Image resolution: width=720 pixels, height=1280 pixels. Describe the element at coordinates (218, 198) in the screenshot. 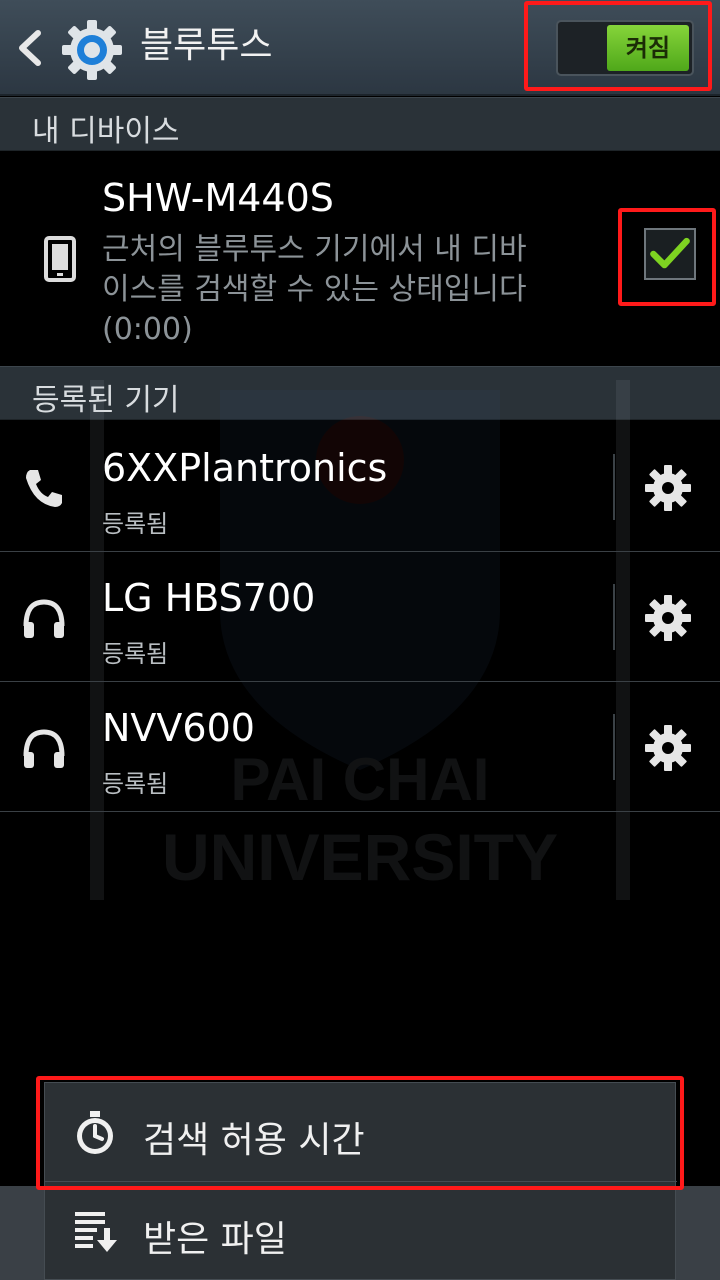

I see `my-device-name: SHW-M440S` at that location.